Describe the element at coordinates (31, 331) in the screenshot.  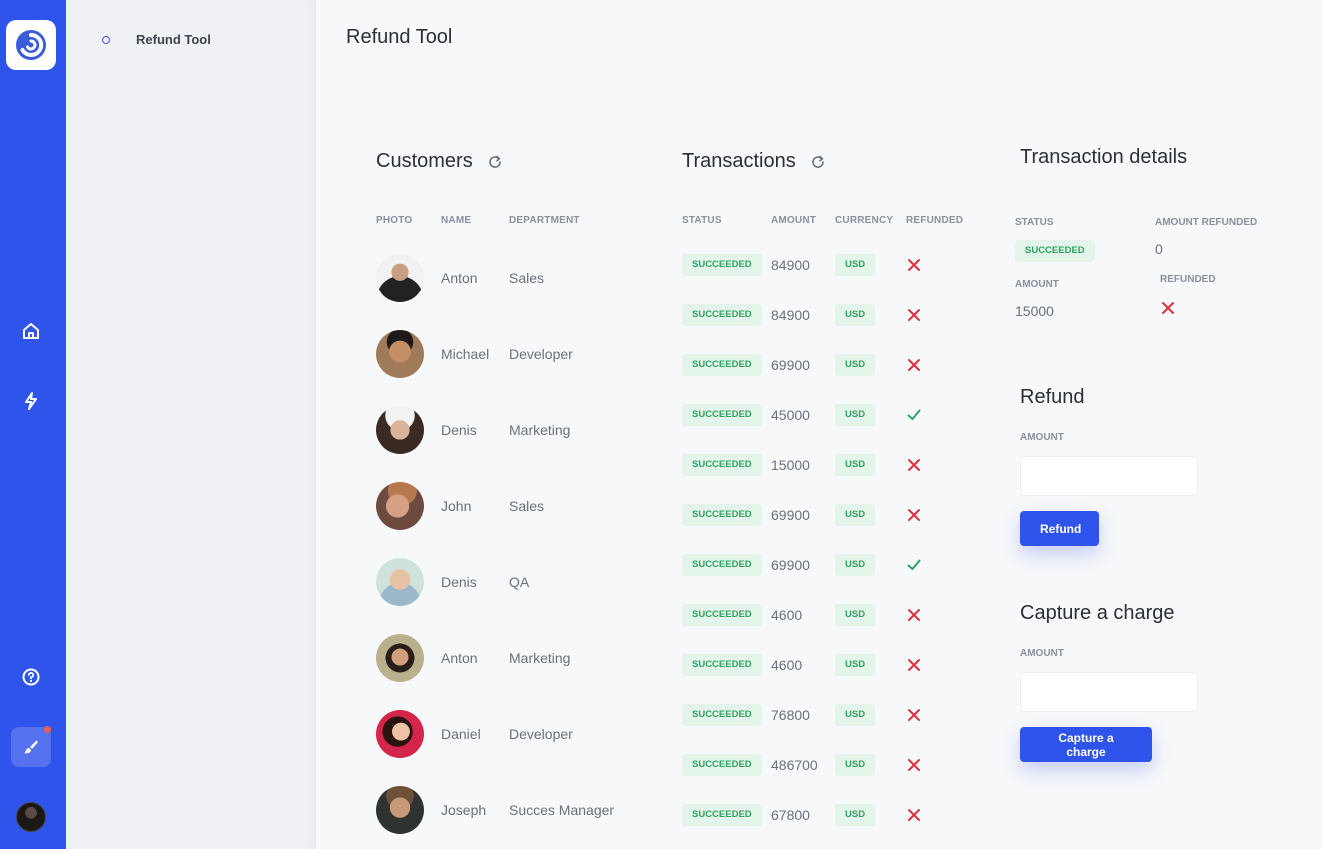
I see `home-icon` at that location.